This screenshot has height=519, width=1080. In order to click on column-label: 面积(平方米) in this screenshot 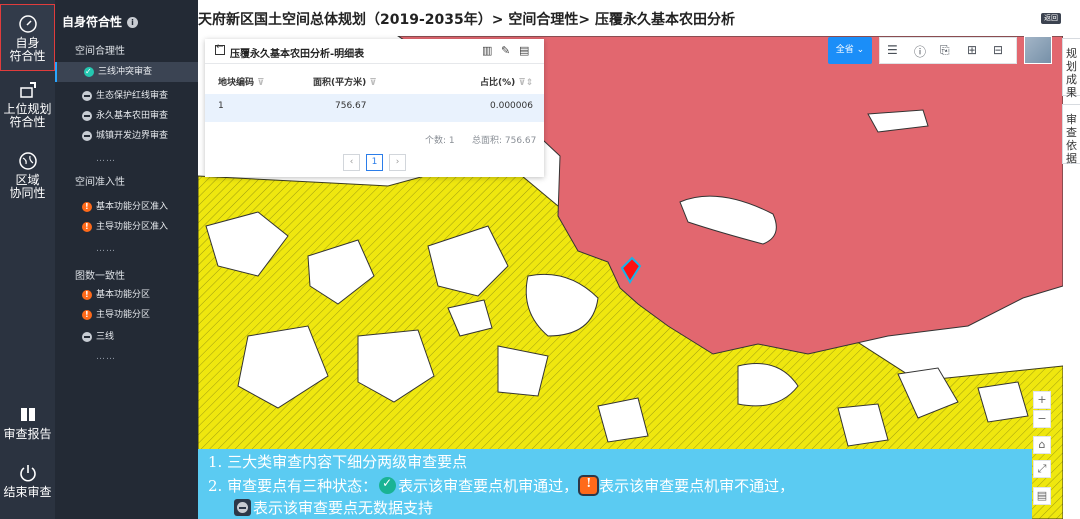, I will do `click(340, 83)`.